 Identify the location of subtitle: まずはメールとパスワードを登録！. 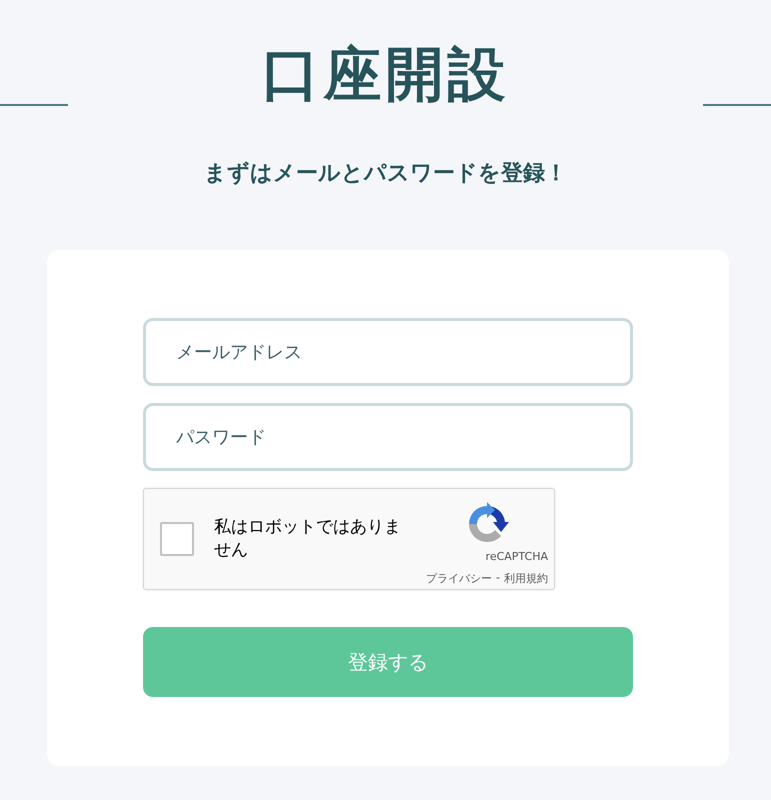
(385, 174).